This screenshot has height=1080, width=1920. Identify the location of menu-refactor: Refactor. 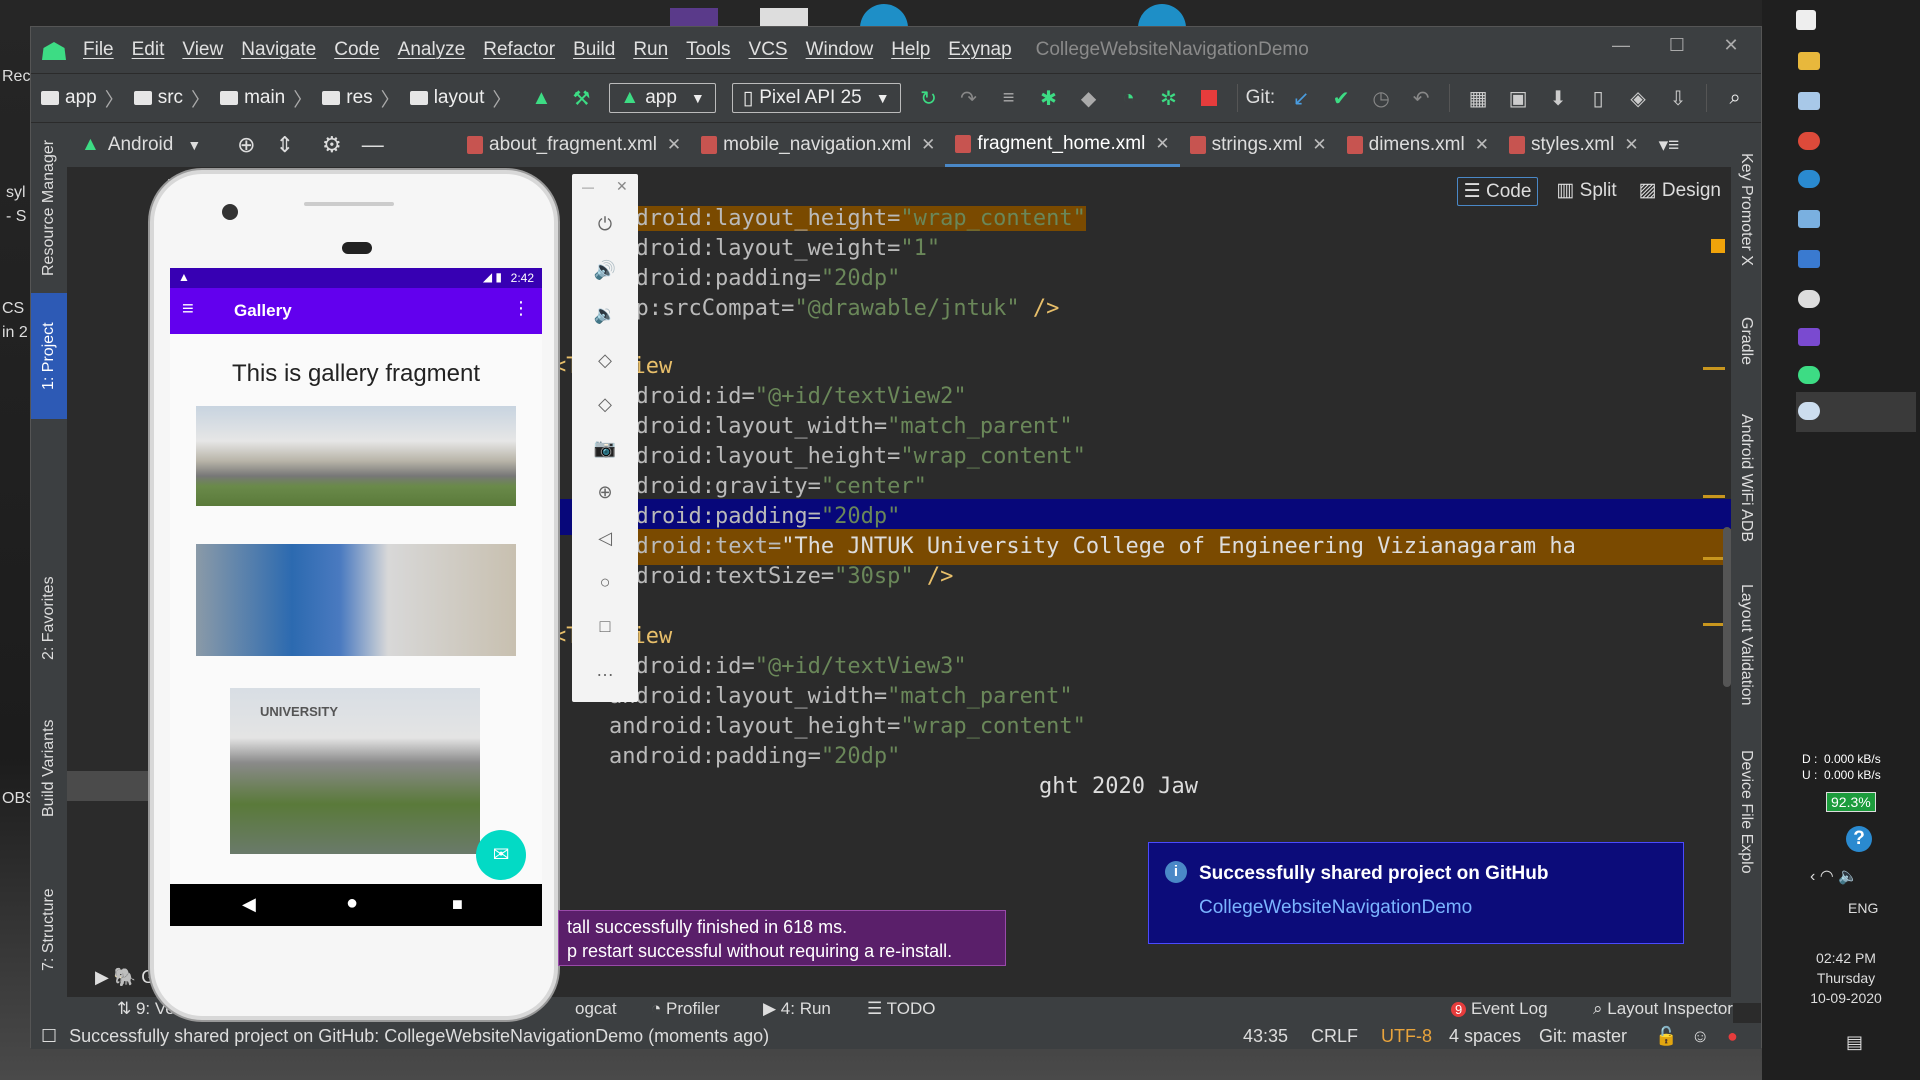
(519, 50).